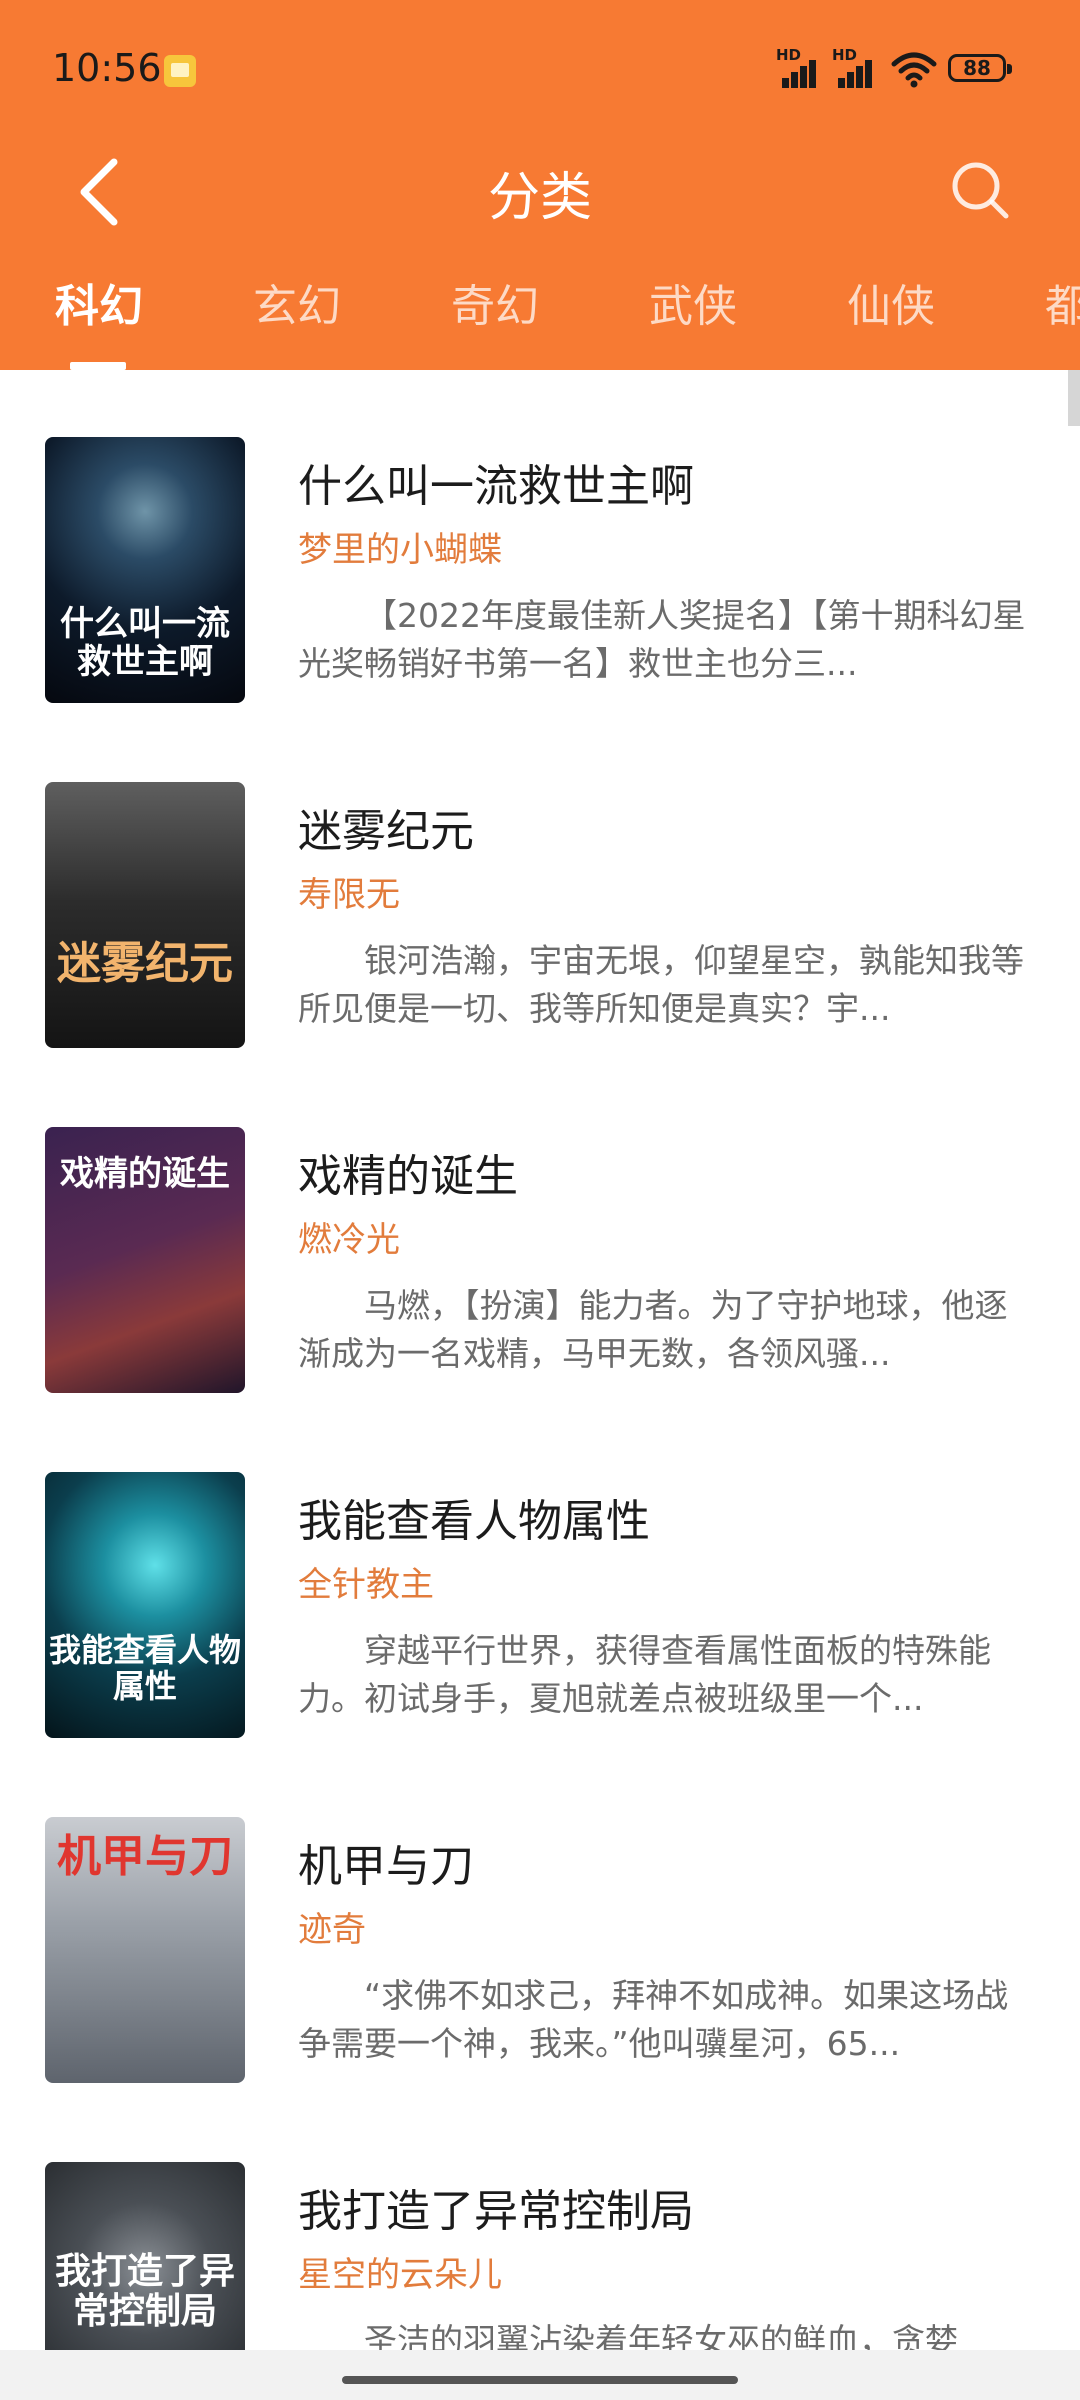 The height and width of the screenshot is (2400, 1080). Describe the element at coordinates (145, 915) in the screenshot. I see `book-cover: 迷雾纪元` at that location.